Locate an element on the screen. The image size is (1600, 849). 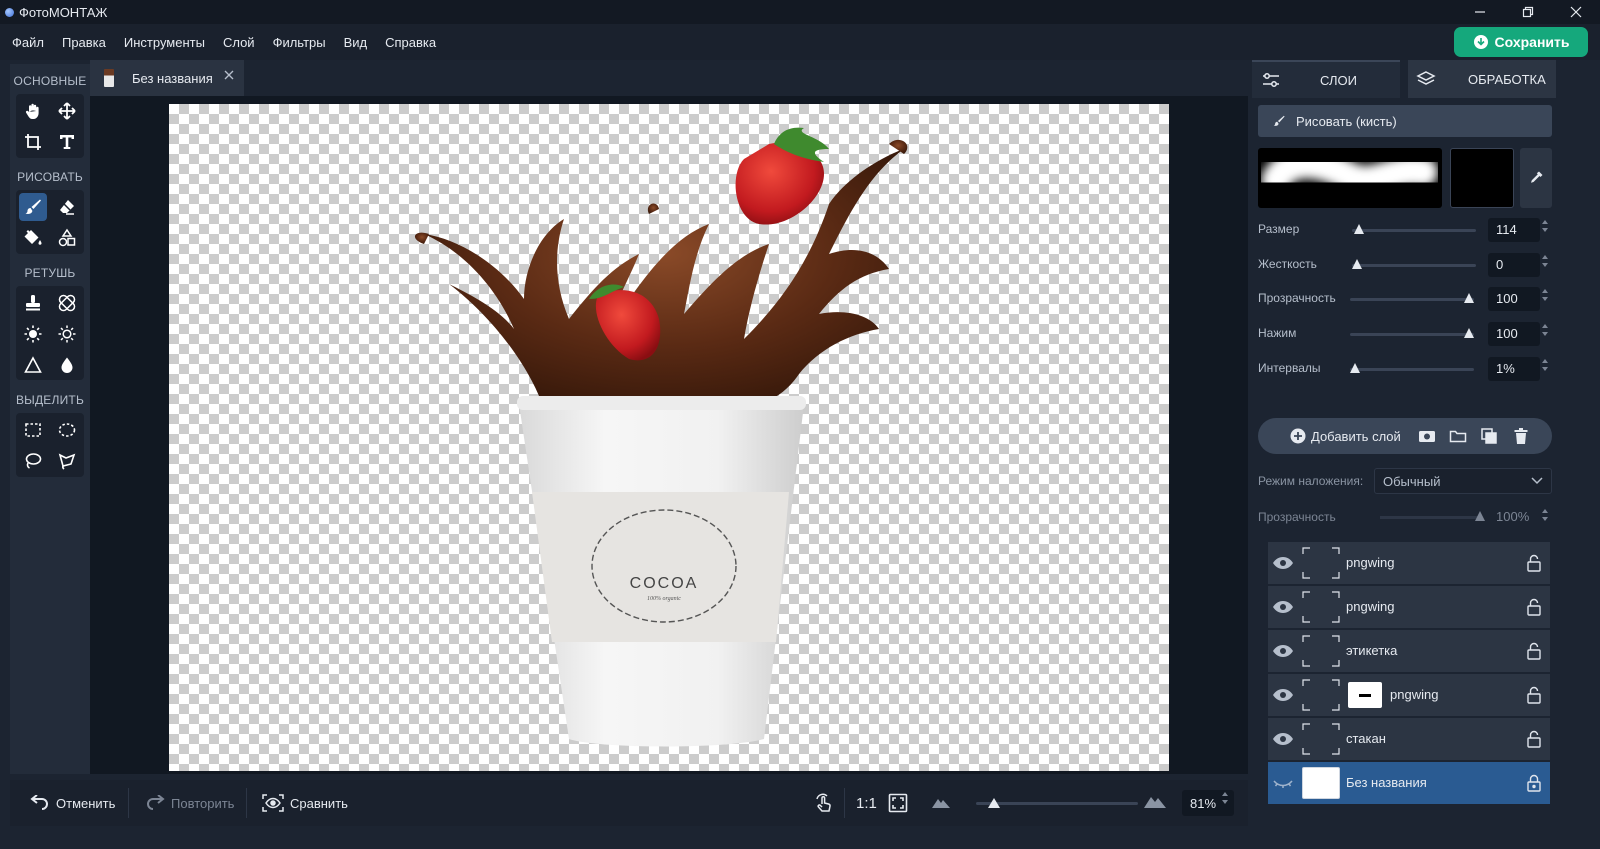
brighten-tool is located at coordinates (33, 334).